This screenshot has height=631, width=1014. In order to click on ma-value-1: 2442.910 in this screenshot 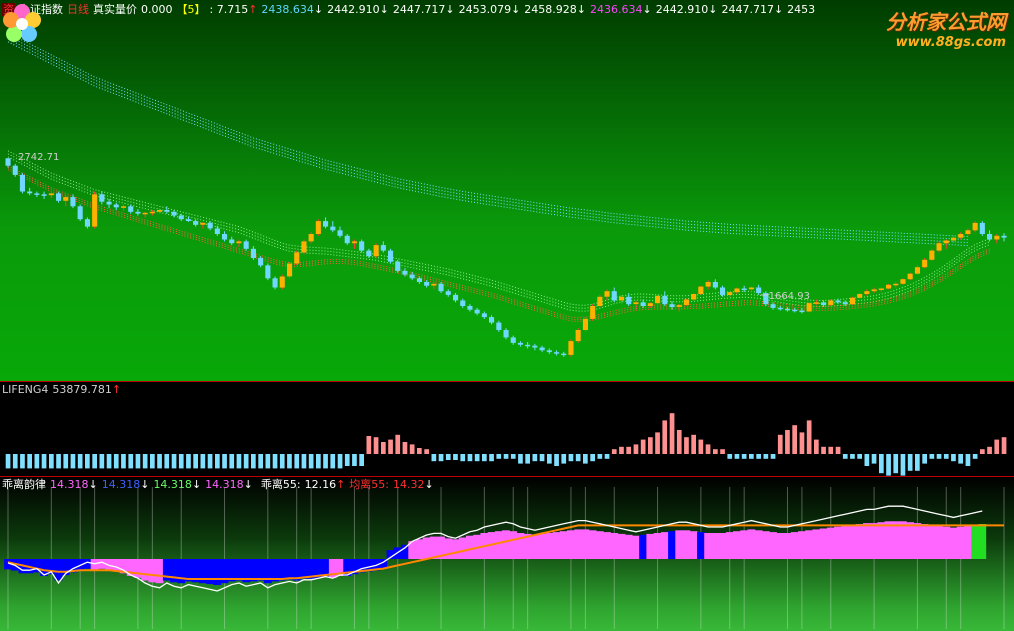, I will do `click(353, 9)`.